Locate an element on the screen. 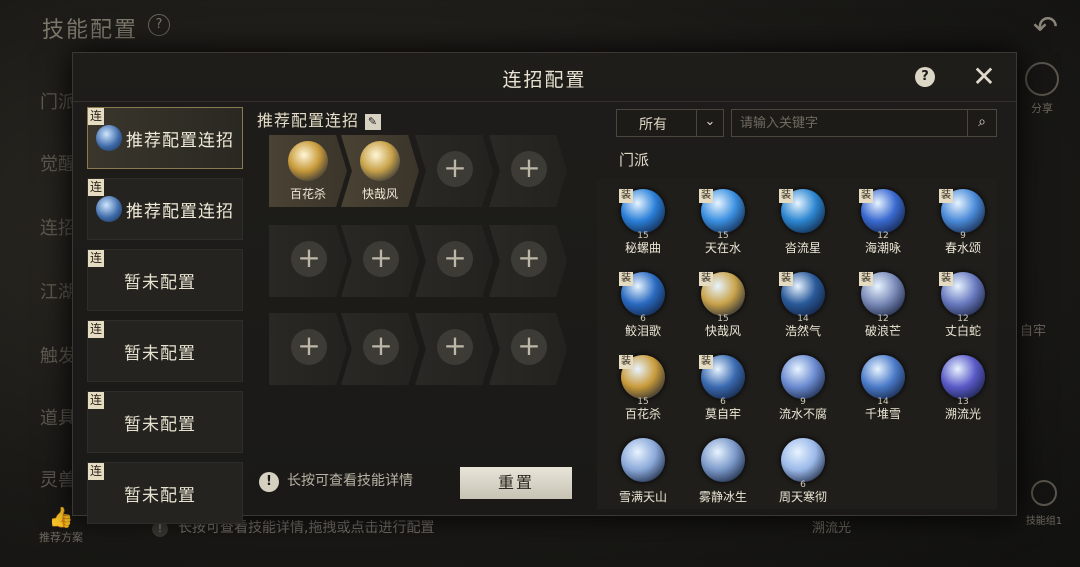  combo-slot: 百花杀 is located at coordinates (308, 171).